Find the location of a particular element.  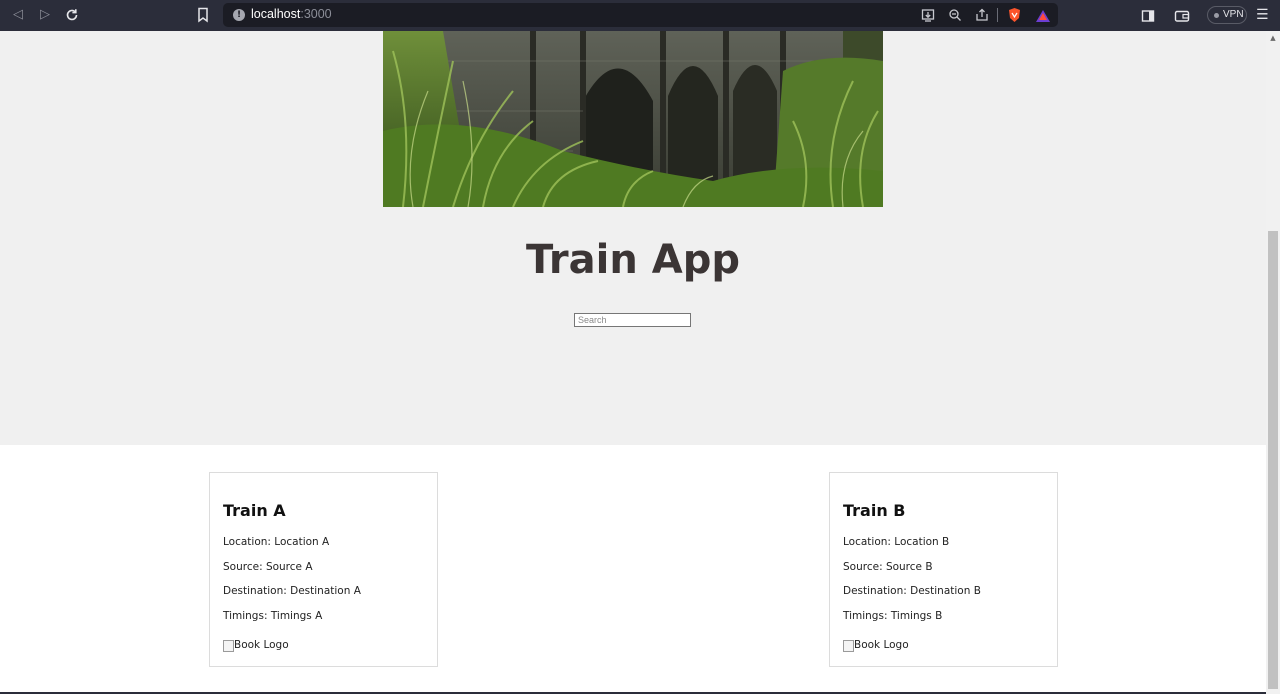

site-info-icon: ! is located at coordinates (239, 15).